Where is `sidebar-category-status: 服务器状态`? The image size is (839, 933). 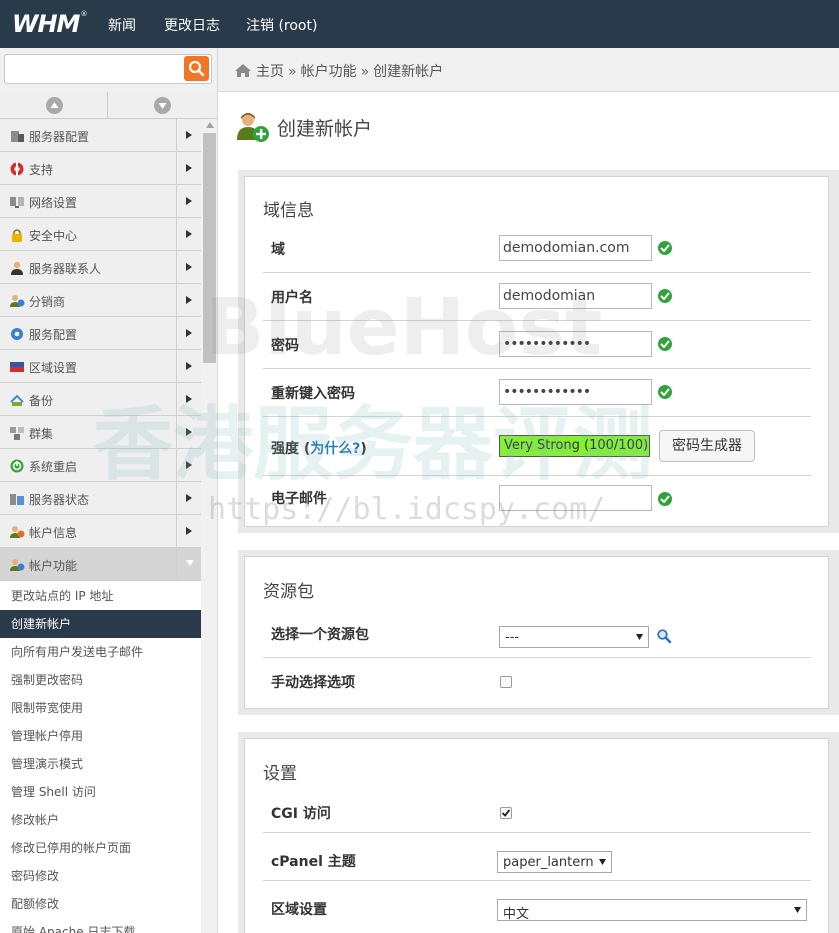
sidebar-category-status: 服务器状态 is located at coordinates (100, 498).